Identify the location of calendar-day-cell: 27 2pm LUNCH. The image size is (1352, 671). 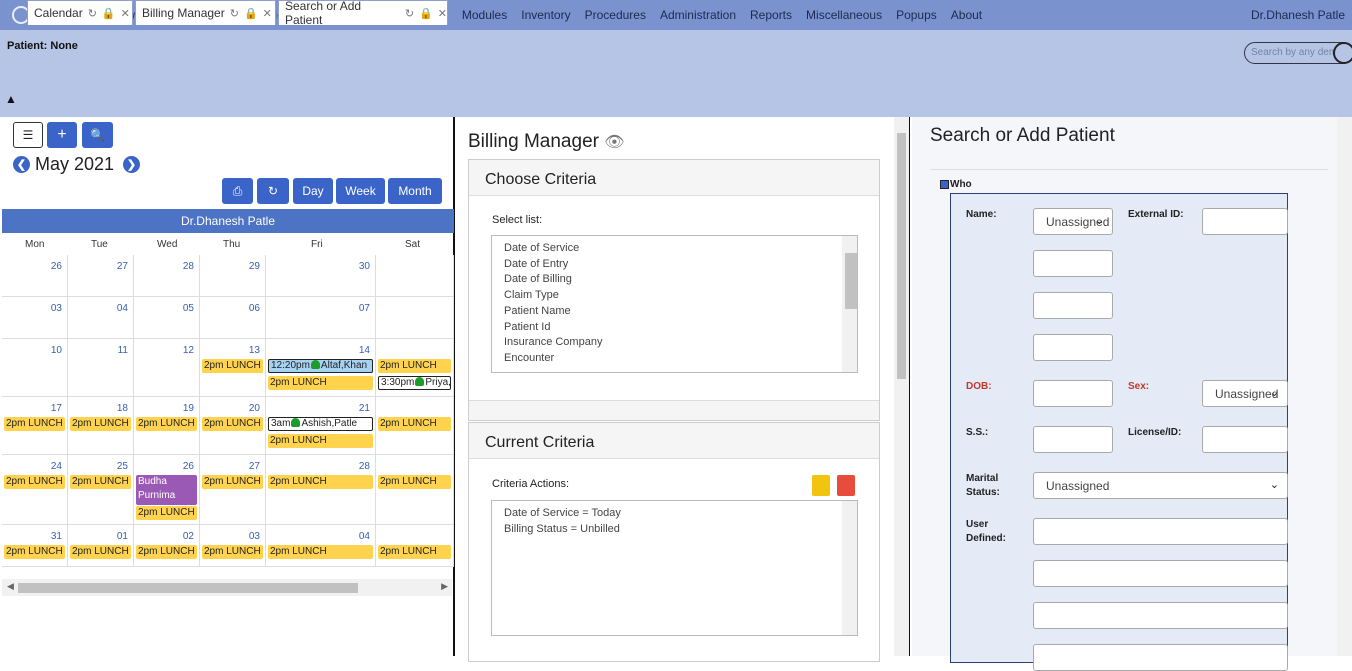
(233, 490).